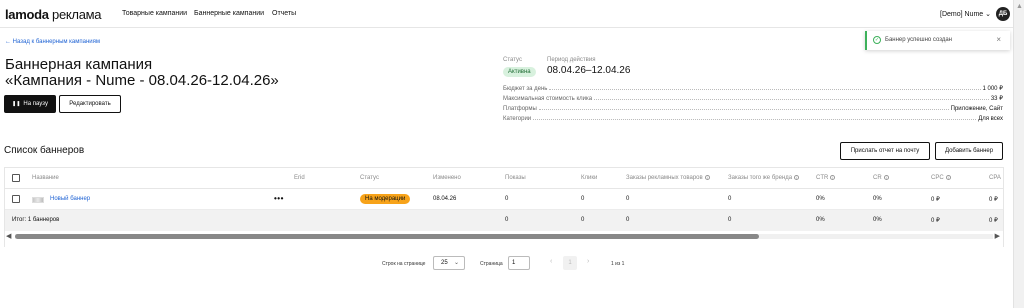  I want to click on total-orders-ad: 0, so click(628, 220).